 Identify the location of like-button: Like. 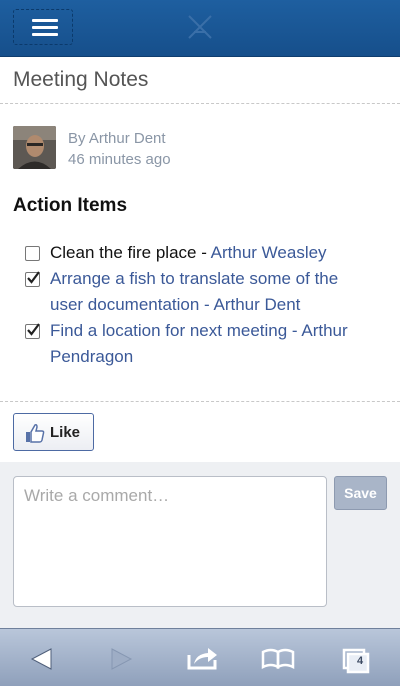
(53, 432).